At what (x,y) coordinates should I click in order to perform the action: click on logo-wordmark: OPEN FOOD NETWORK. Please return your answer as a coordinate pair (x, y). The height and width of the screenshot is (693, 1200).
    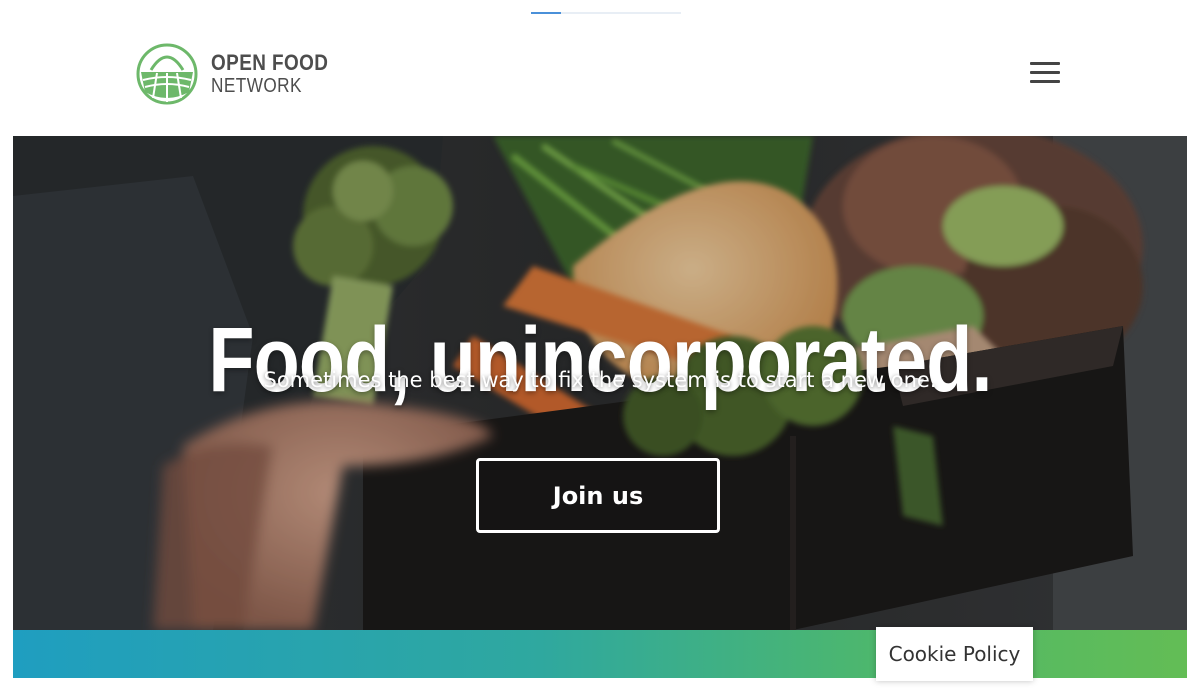
    Looking at the image, I should click on (279, 73).